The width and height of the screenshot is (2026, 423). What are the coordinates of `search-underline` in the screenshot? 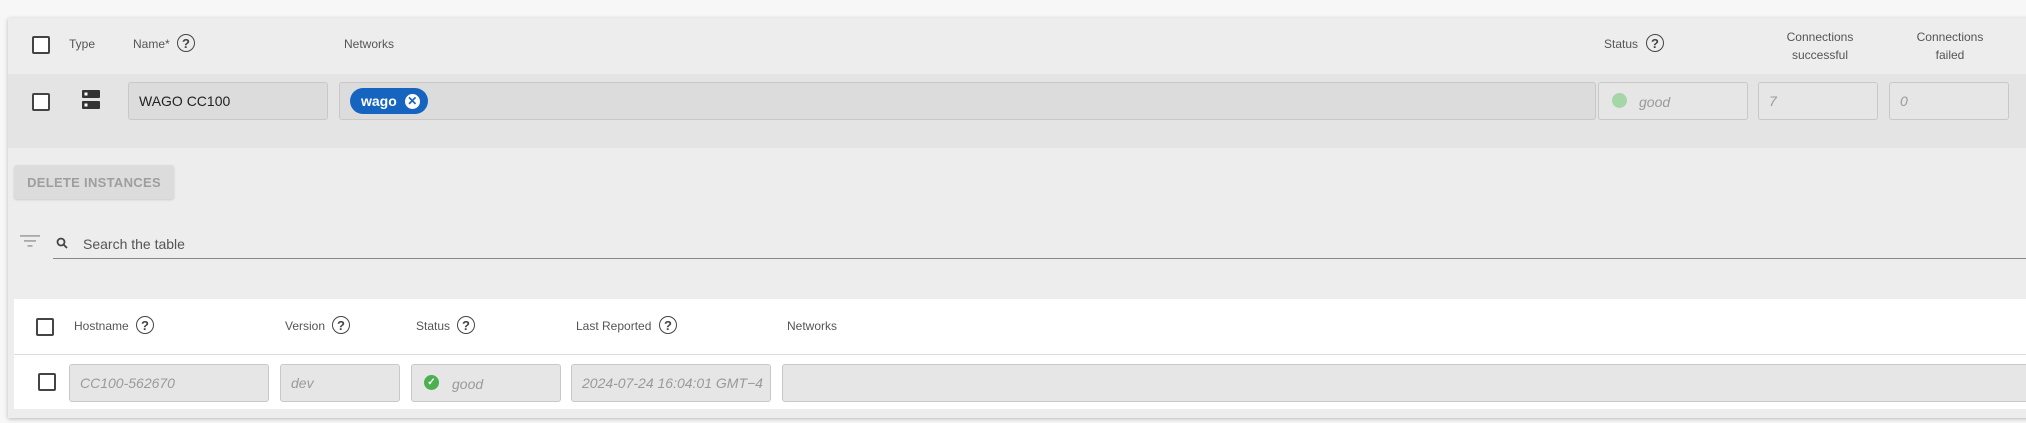 It's located at (1039, 258).